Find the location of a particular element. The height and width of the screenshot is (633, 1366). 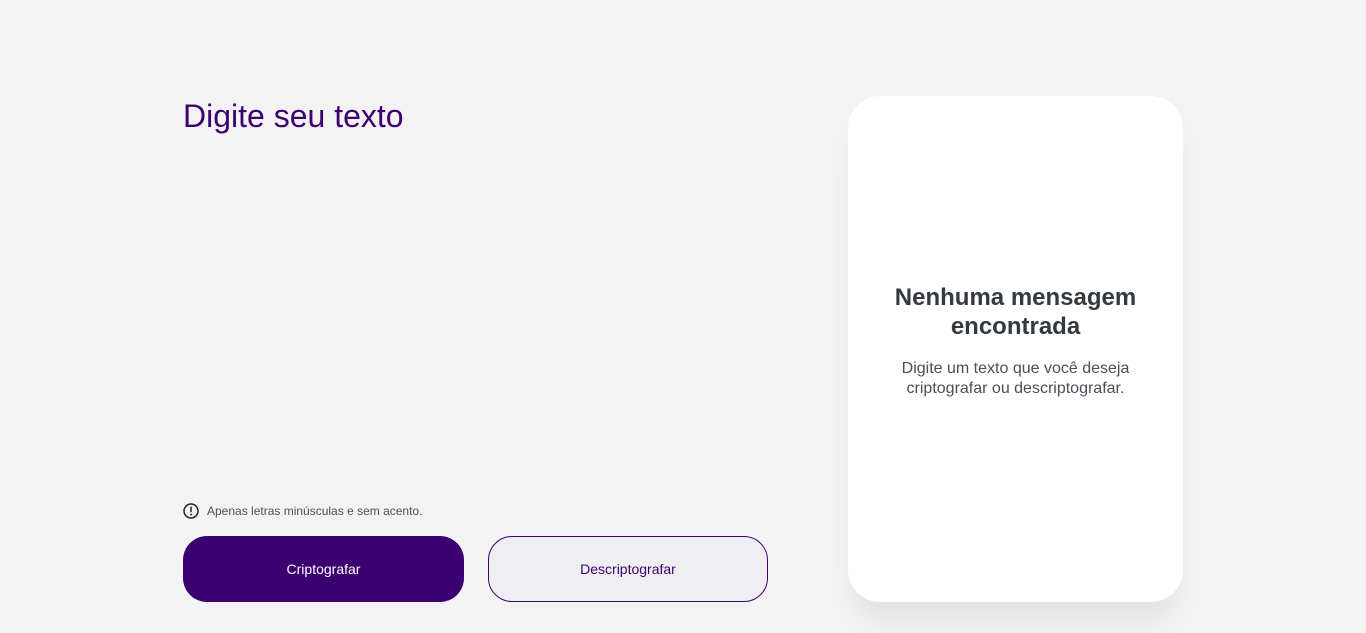

hint-row: Apenas letras minúsculas e sem acento. is located at coordinates (302, 511).